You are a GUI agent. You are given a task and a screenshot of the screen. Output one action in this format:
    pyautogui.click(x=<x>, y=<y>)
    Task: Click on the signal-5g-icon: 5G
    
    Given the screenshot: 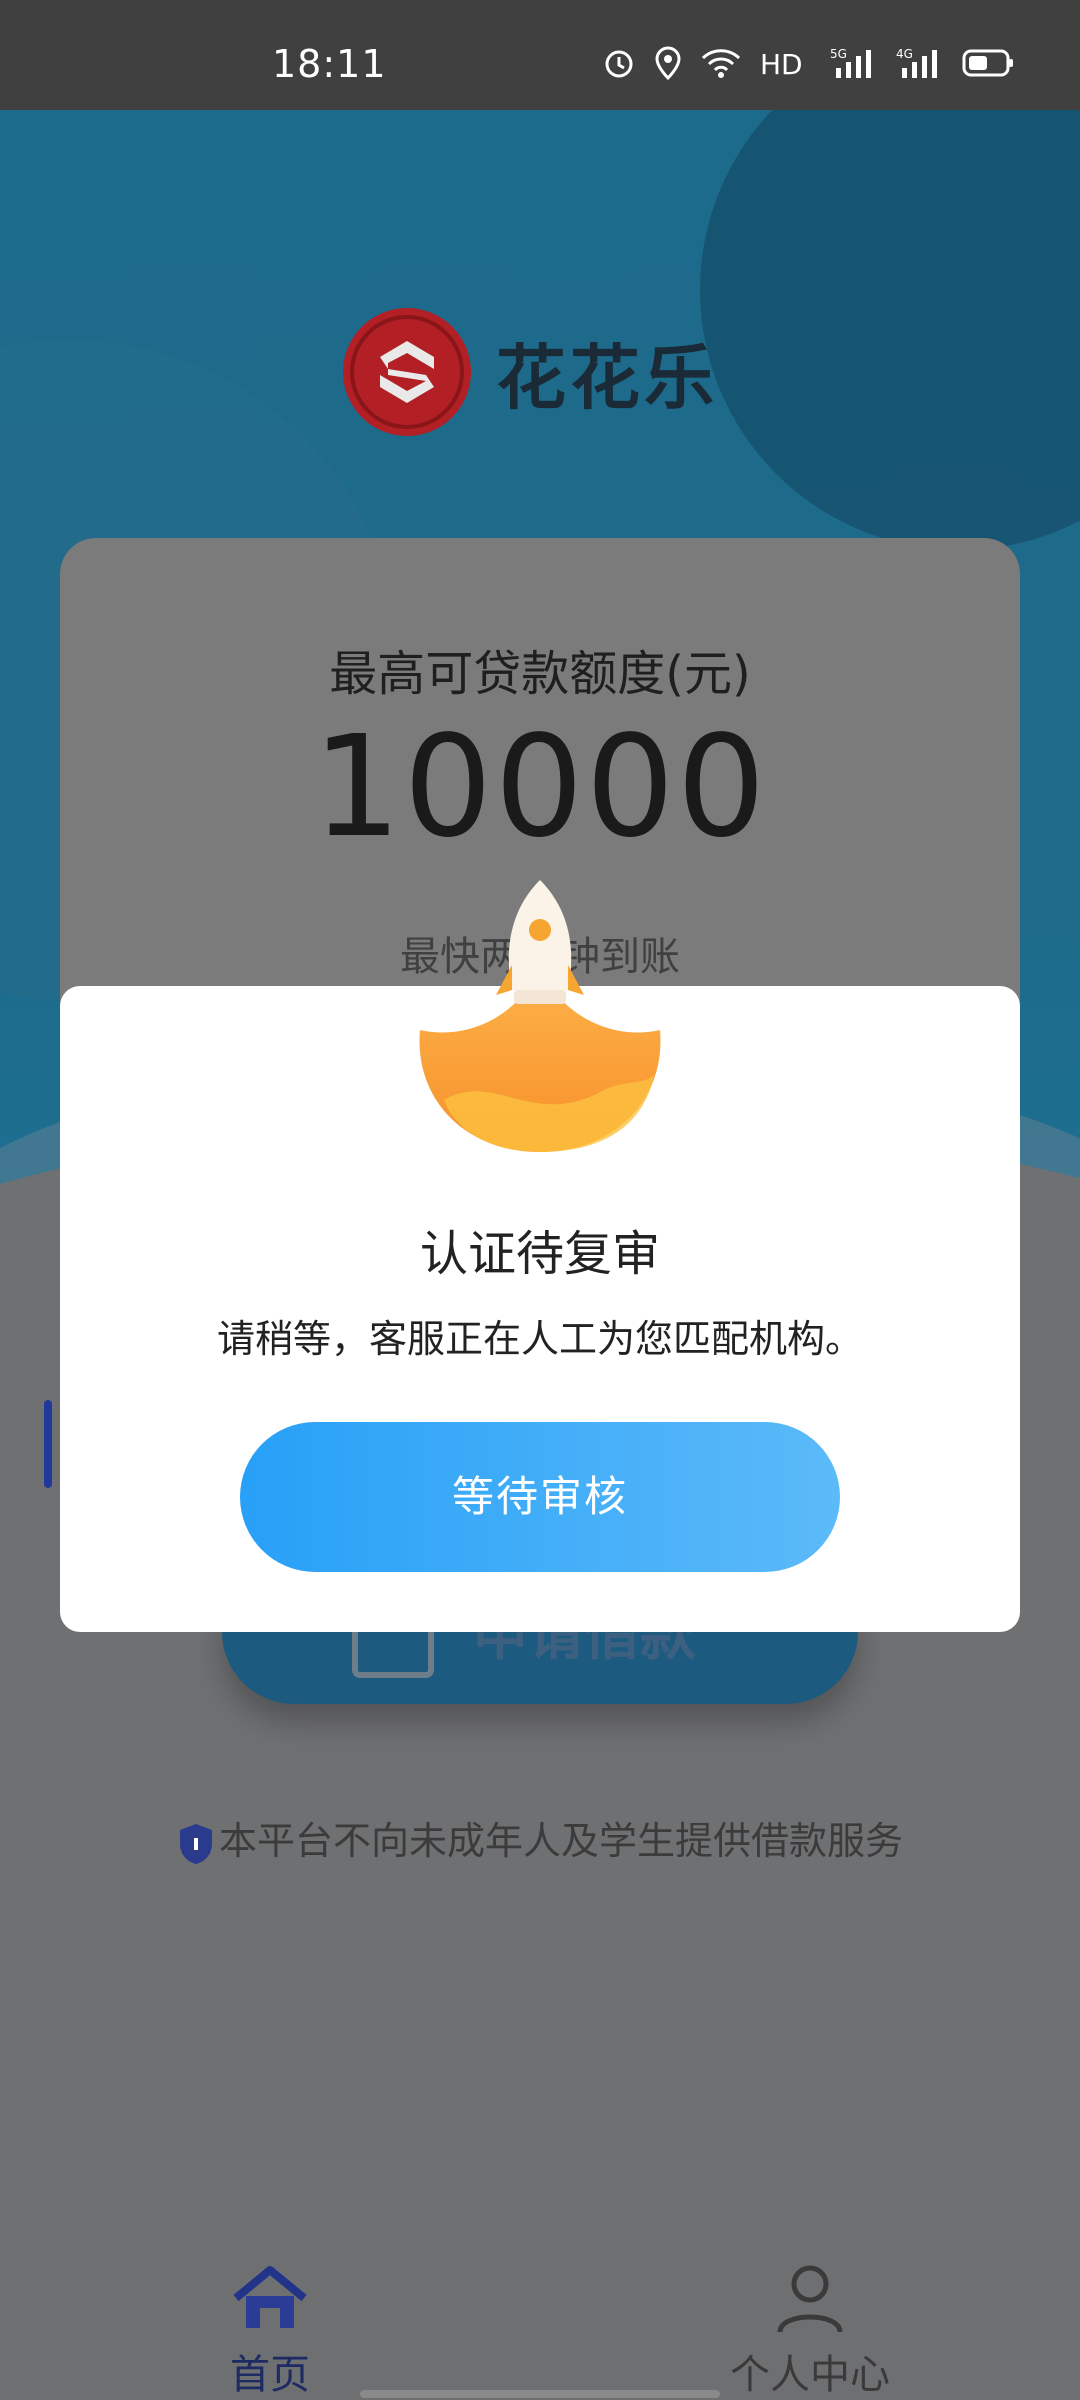 What is the action you would take?
    pyautogui.click(x=850, y=62)
    